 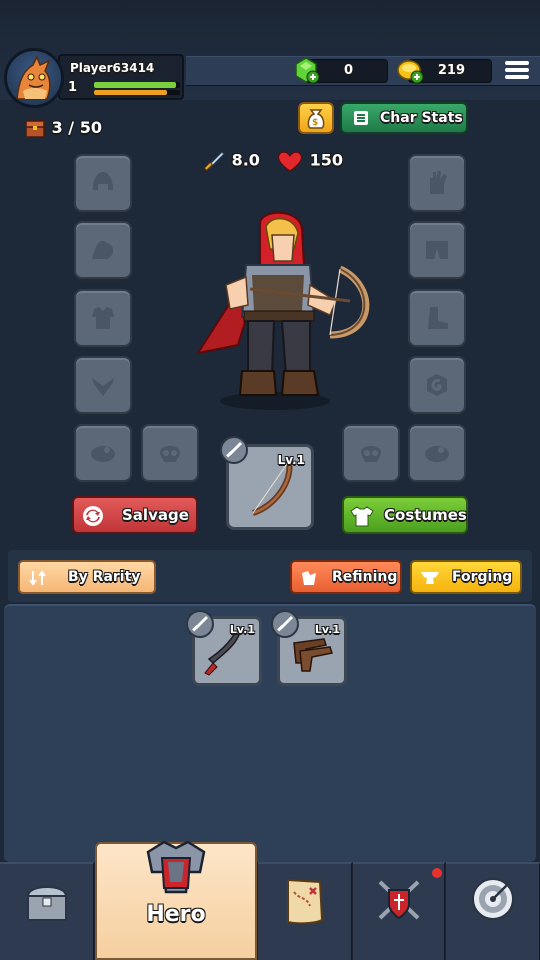 I want to click on weapon-type-badge, so click(x=234, y=450).